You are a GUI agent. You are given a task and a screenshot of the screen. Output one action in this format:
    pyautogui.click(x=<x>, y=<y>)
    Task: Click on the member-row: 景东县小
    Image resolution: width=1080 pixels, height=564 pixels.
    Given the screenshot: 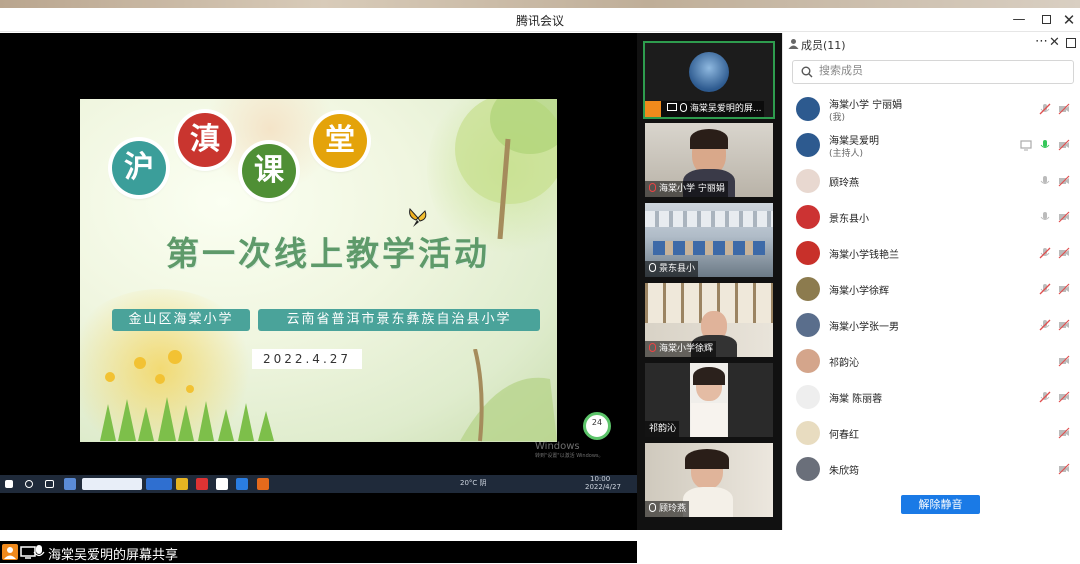 What is the action you would take?
    pyautogui.click(x=931, y=217)
    